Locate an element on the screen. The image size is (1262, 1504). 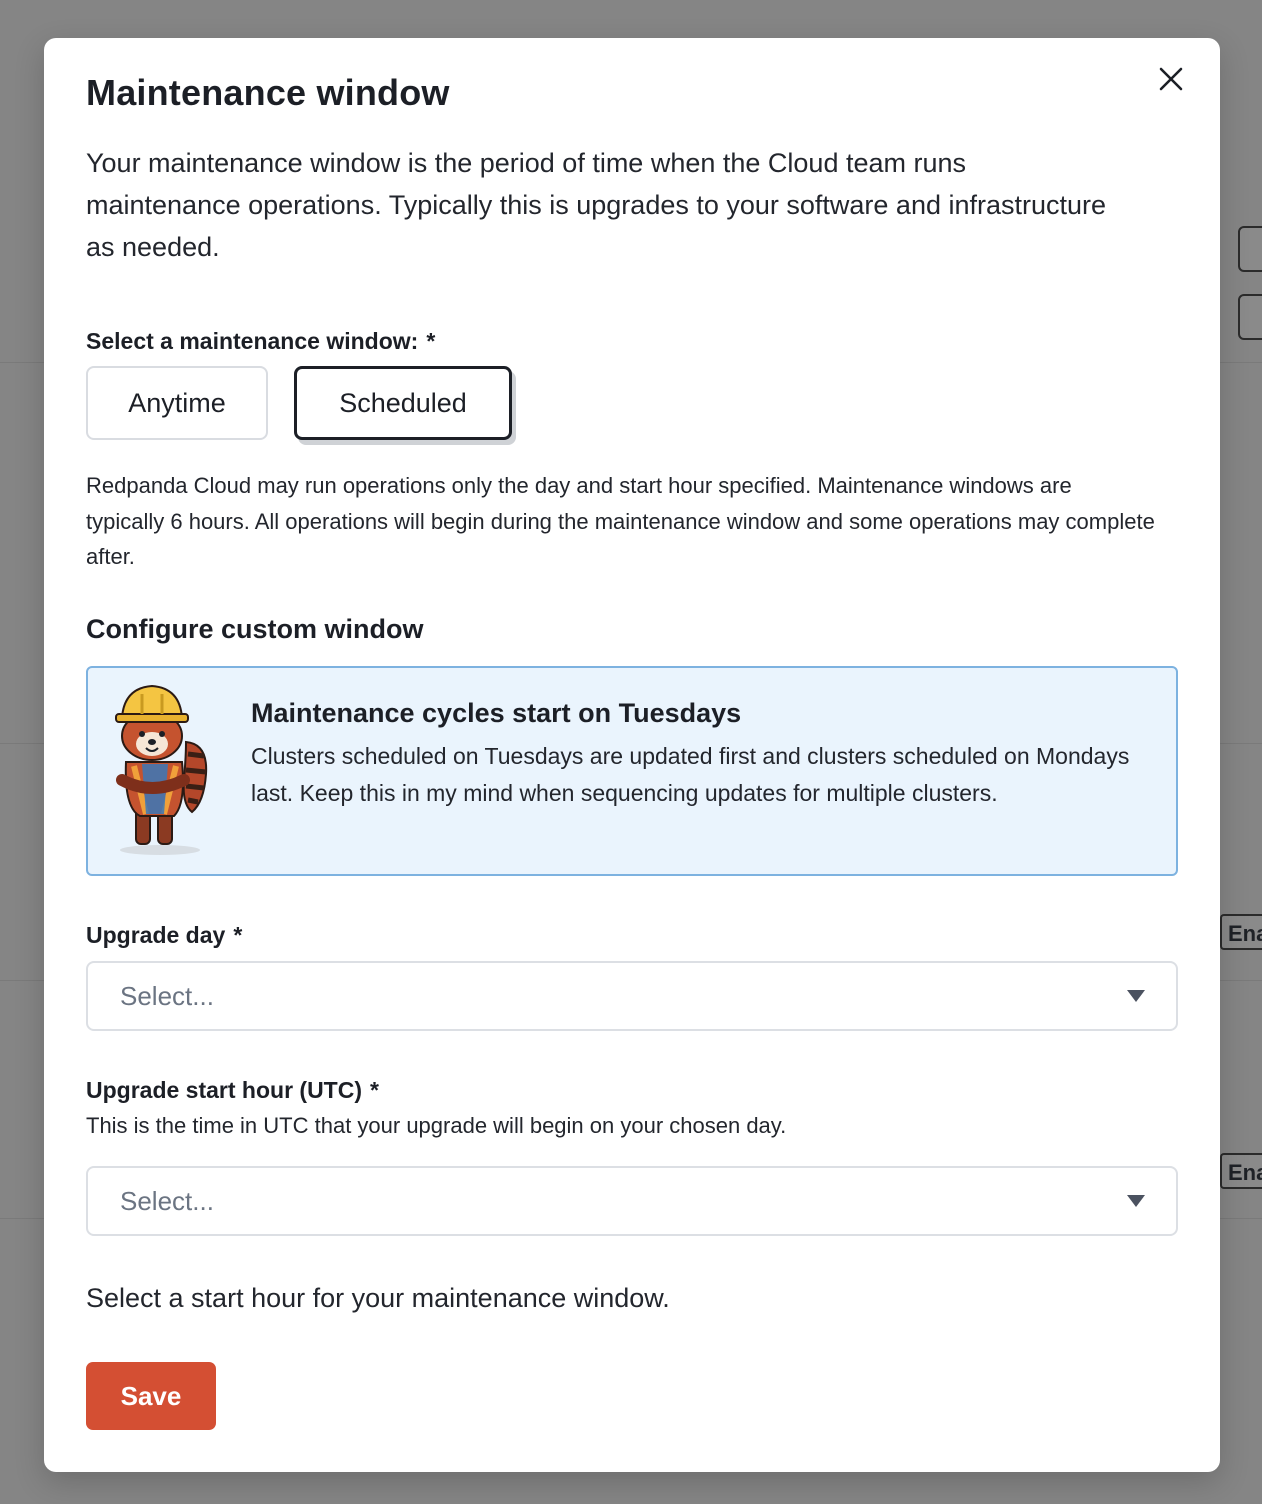
red-panda-mascot-icon is located at coordinates (161, 769).